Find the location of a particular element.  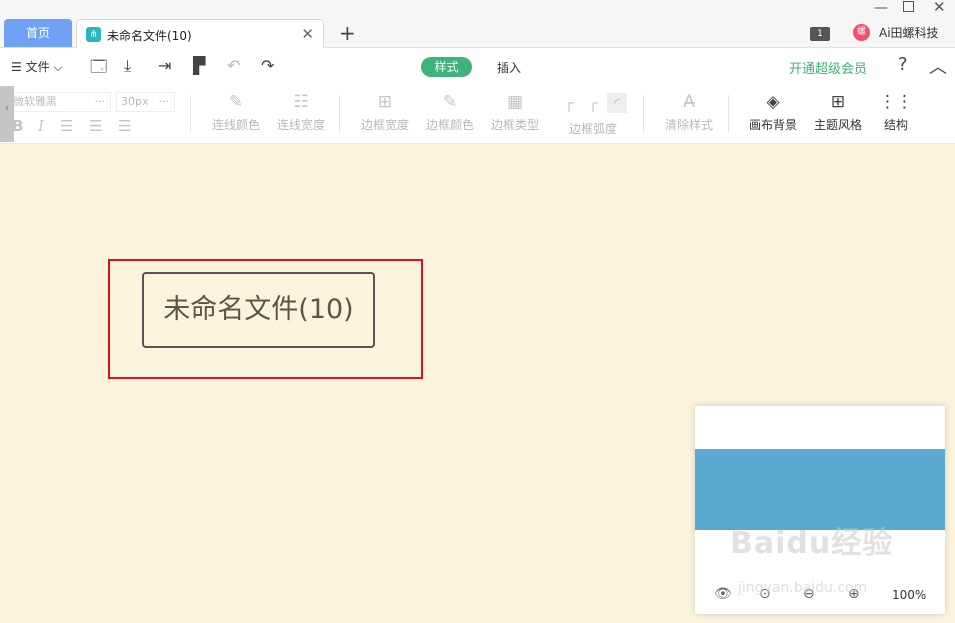

file-menu-label: 文件 is located at coordinates (37, 67).